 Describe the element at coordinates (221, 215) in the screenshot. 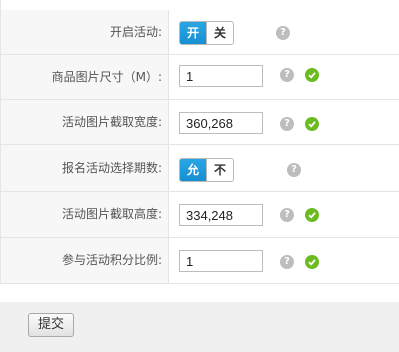

I see `crop-height-input: 334,248` at that location.